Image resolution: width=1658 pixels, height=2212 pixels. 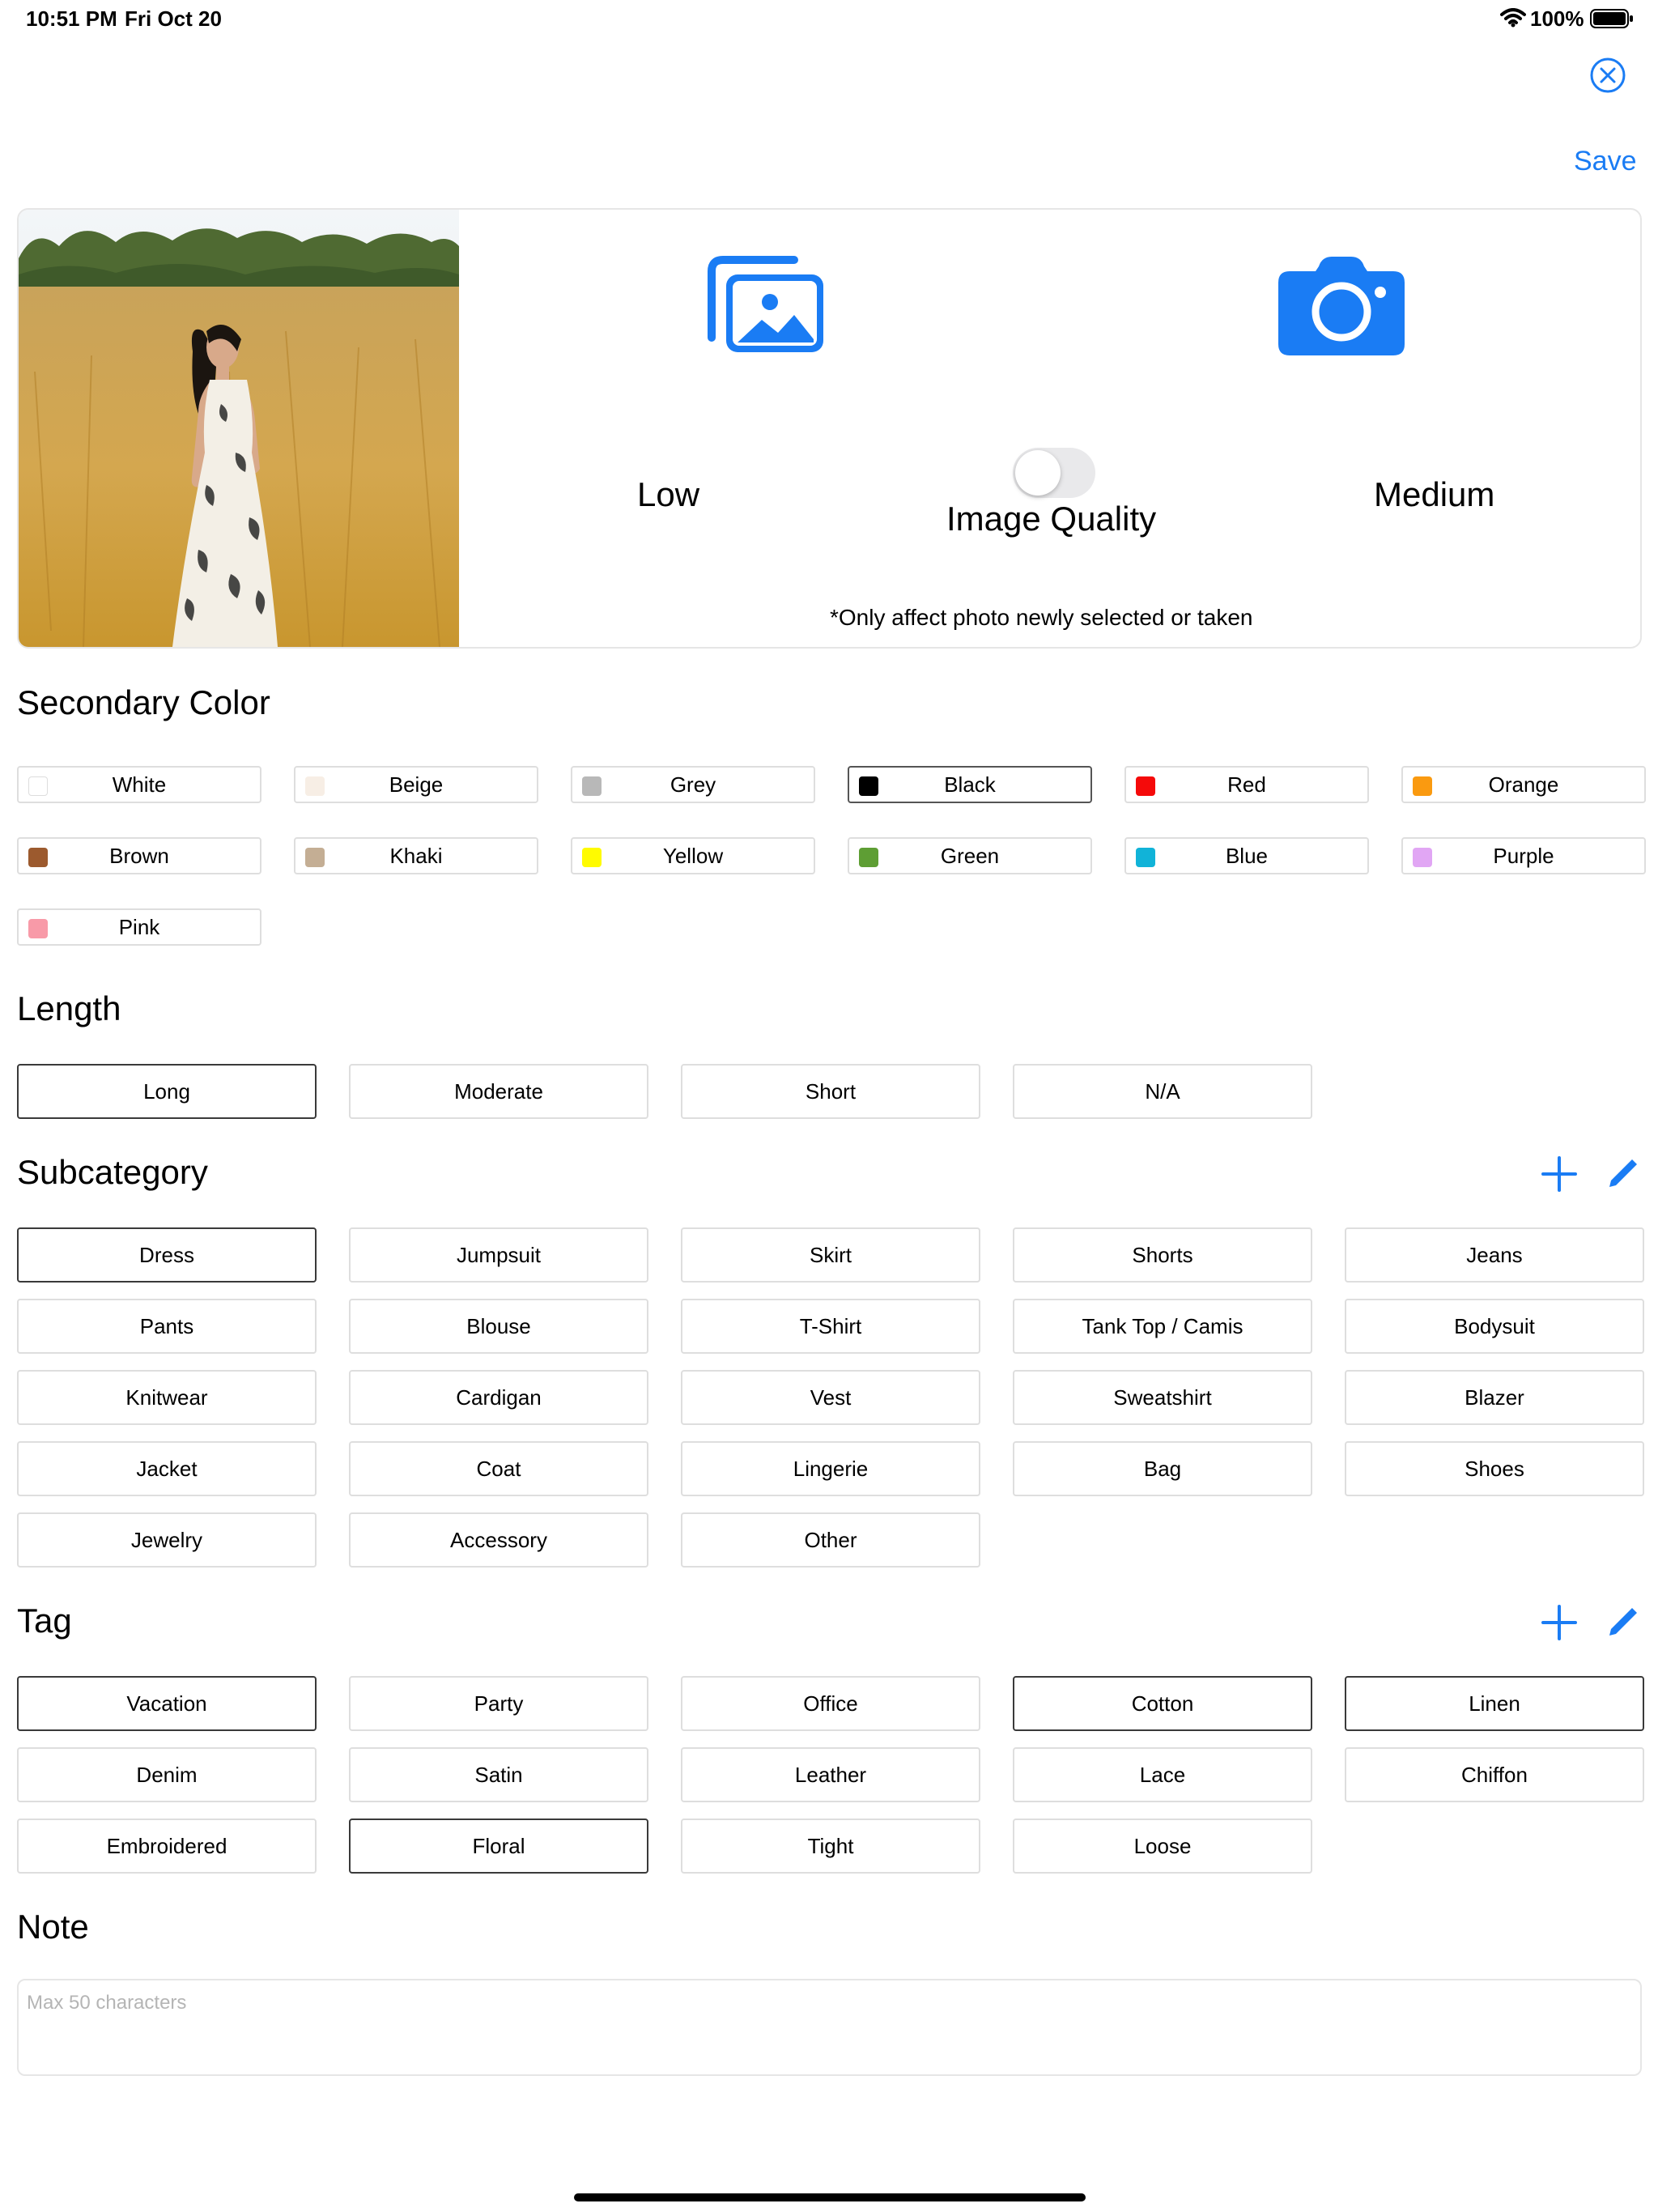 What do you see at coordinates (1605, 162) in the screenshot?
I see `save-button: Save` at bounding box center [1605, 162].